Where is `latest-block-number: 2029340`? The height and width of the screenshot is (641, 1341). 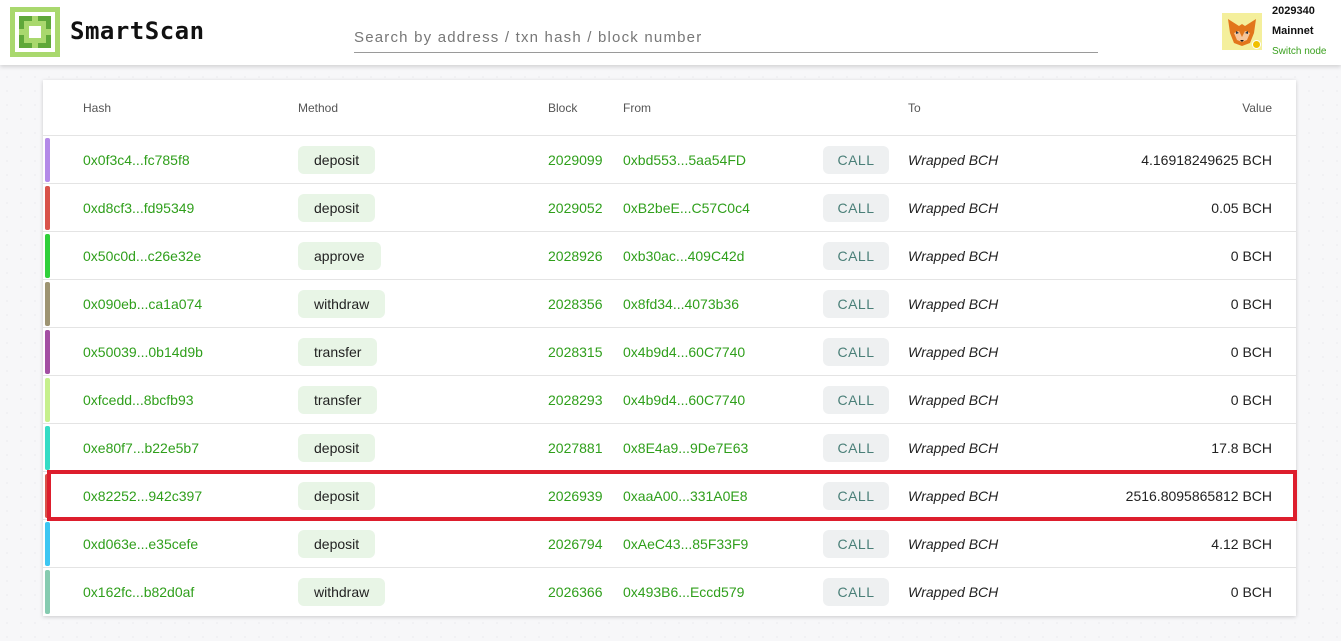
latest-block-number: 2029340 is located at coordinates (1293, 11).